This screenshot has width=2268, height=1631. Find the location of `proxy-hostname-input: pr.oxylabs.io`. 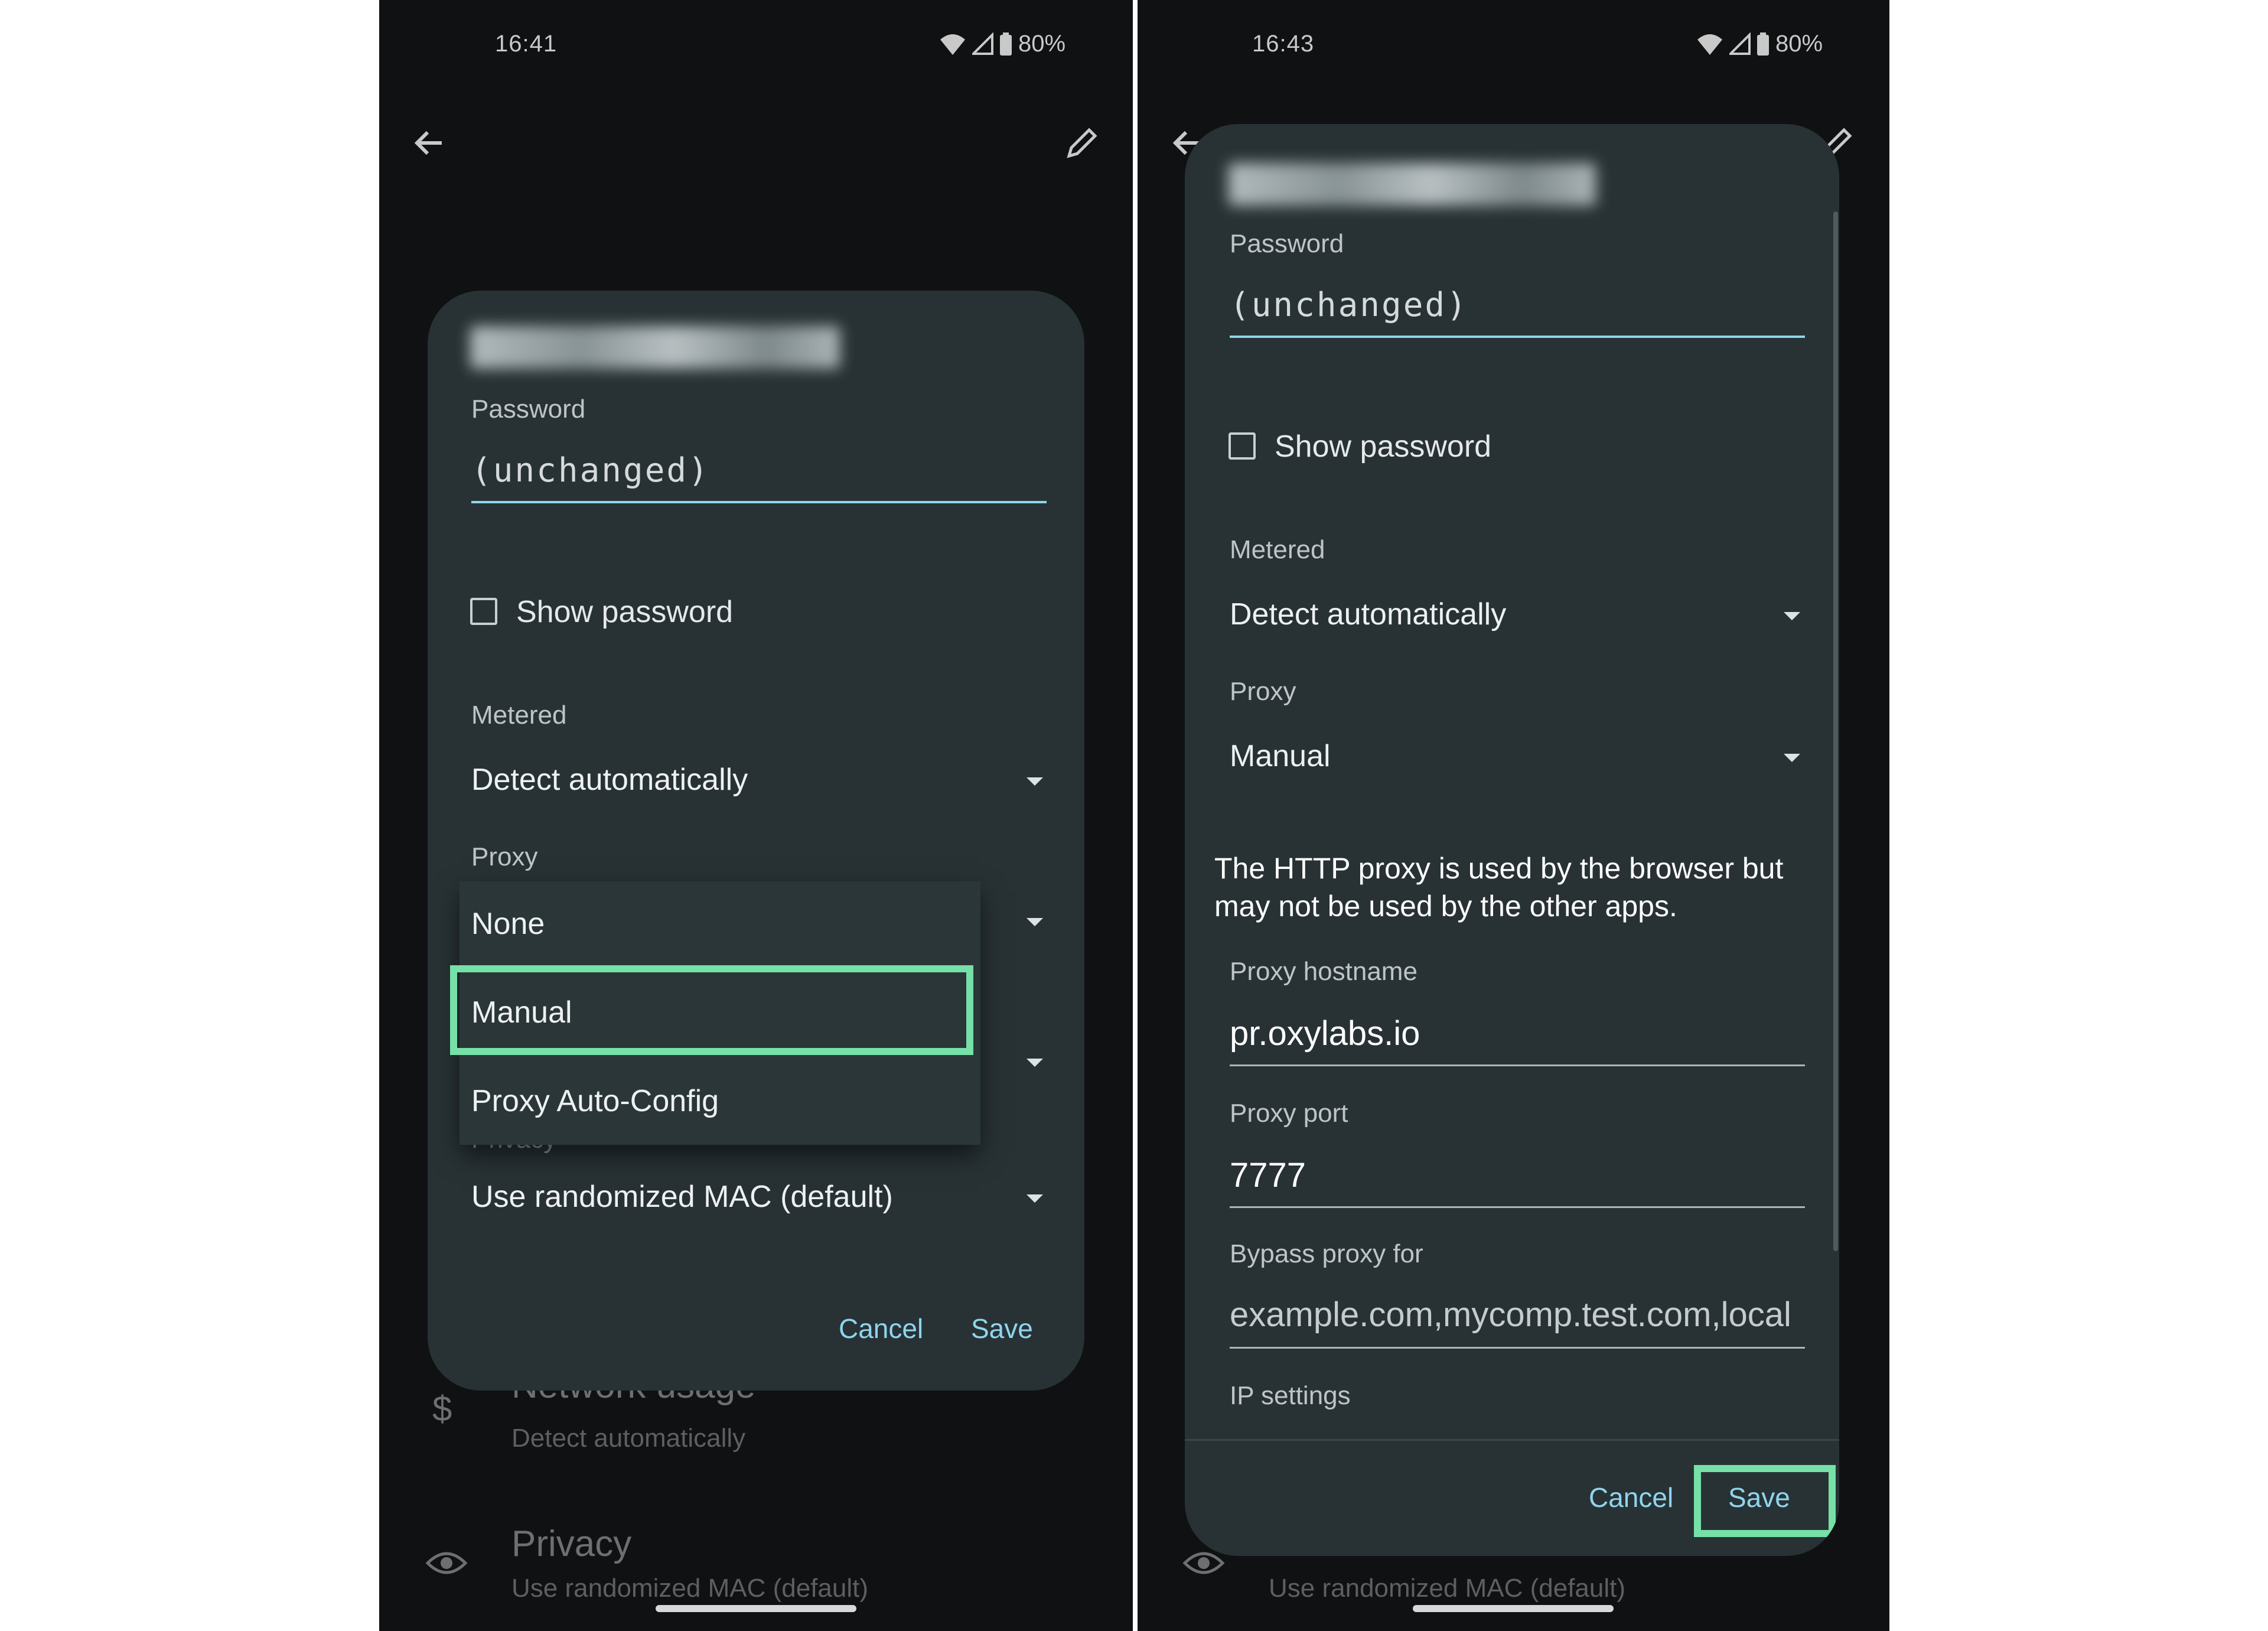

proxy-hostname-input: pr.oxylabs.io is located at coordinates (1325, 1033).